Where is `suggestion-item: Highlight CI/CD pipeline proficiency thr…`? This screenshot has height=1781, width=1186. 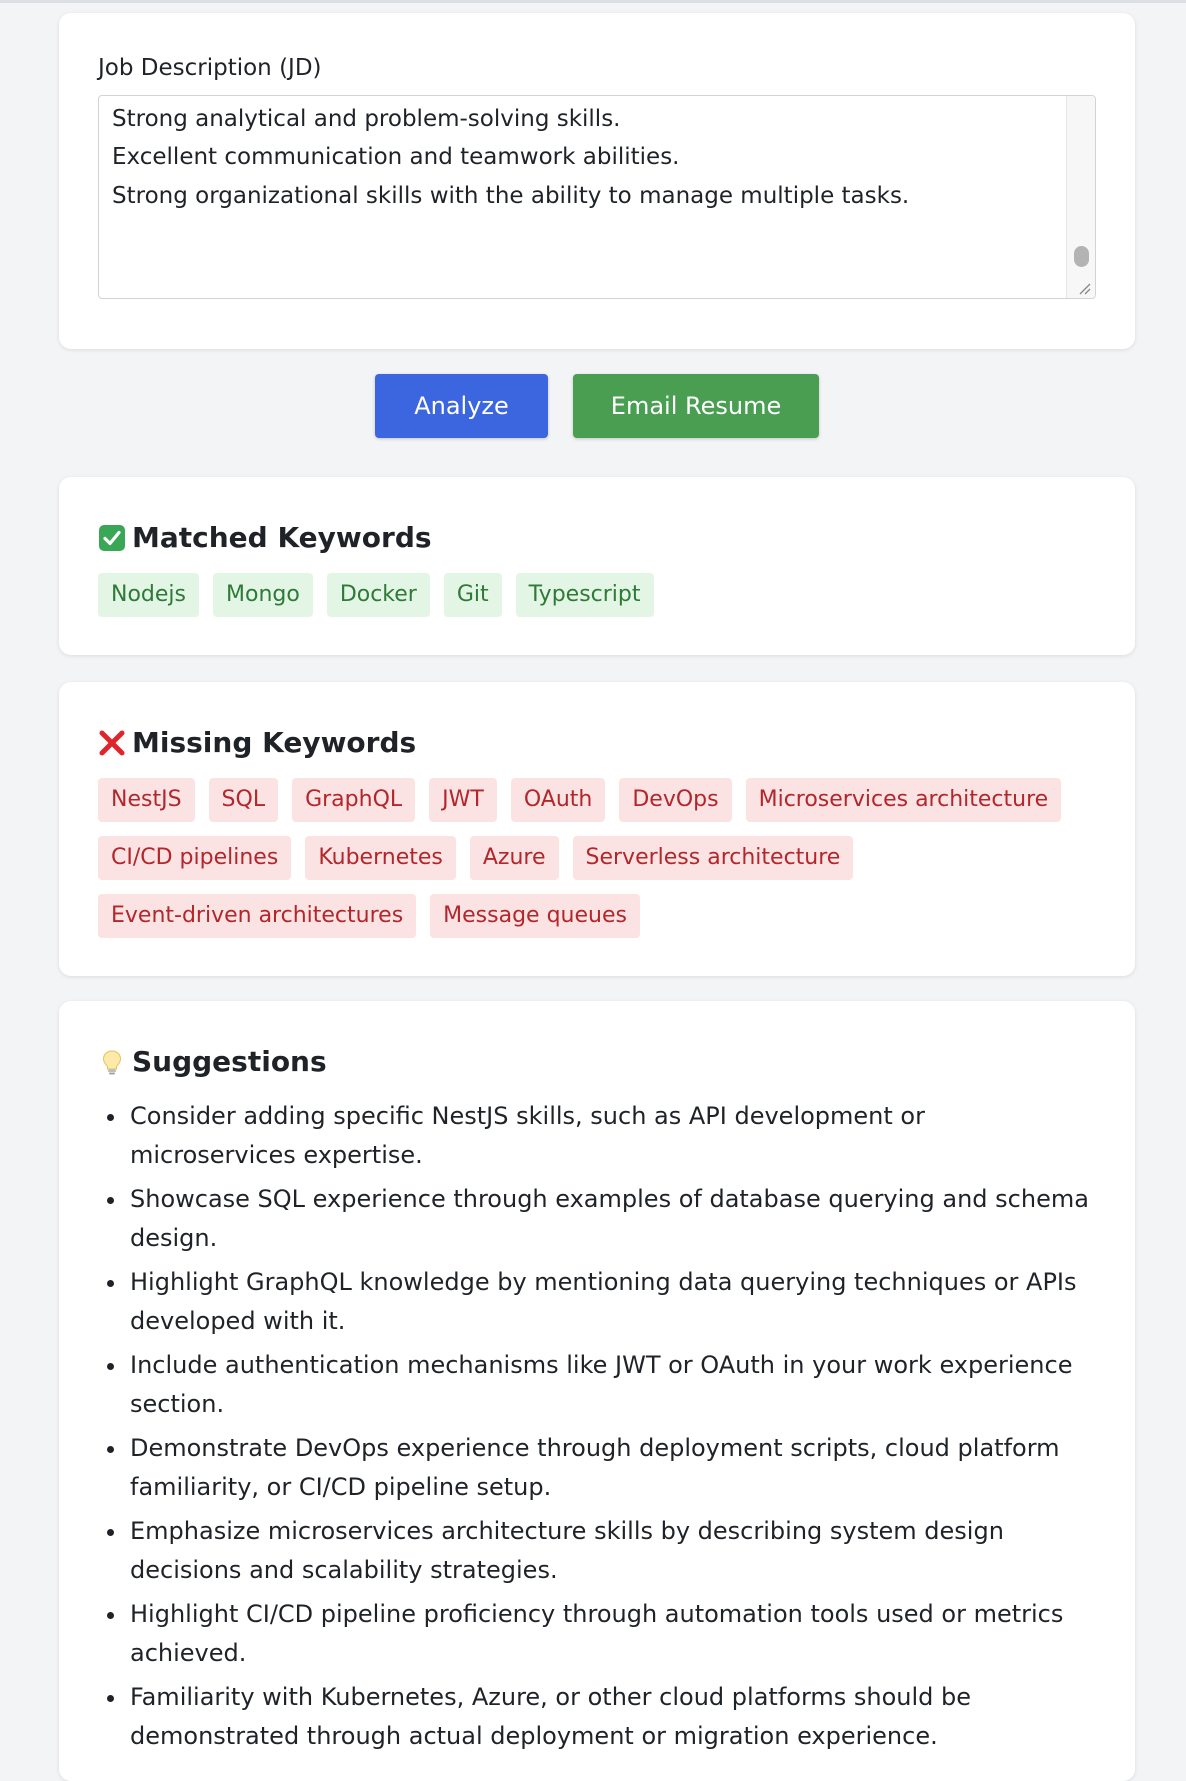 suggestion-item: Highlight CI/CD pipeline proficiency thr… is located at coordinates (613, 1633).